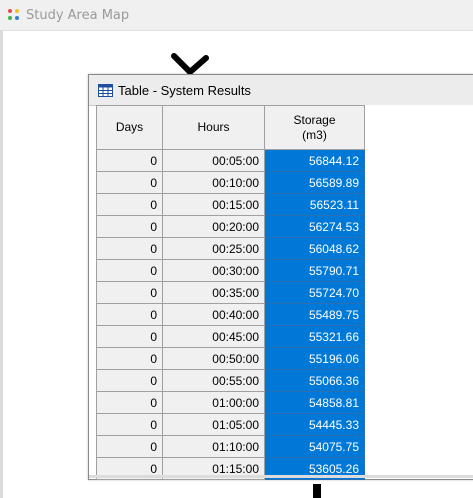  What do you see at coordinates (213, 424) in the screenshot?
I see `cell-hours: 01:05:00` at bounding box center [213, 424].